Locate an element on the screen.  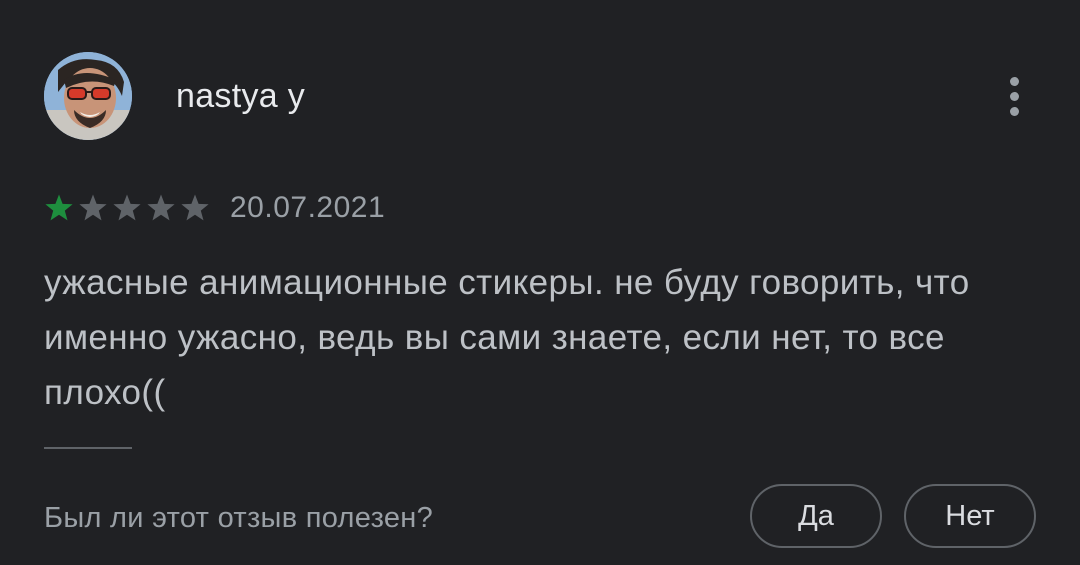
avatar is located at coordinates (88, 96).